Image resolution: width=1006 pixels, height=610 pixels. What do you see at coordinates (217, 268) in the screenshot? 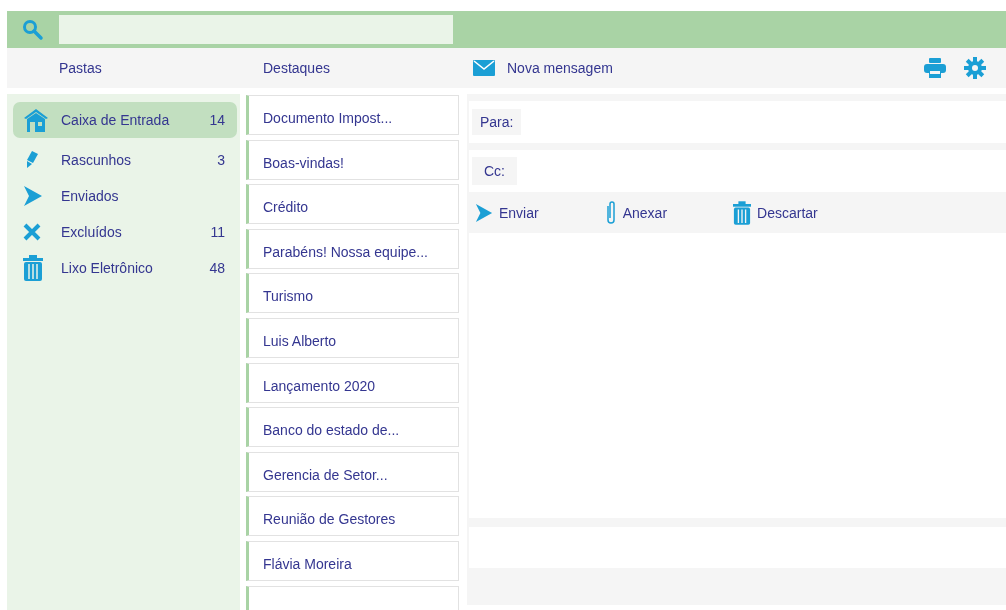
I see `unread-count: 48` at bounding box center [217, 268].